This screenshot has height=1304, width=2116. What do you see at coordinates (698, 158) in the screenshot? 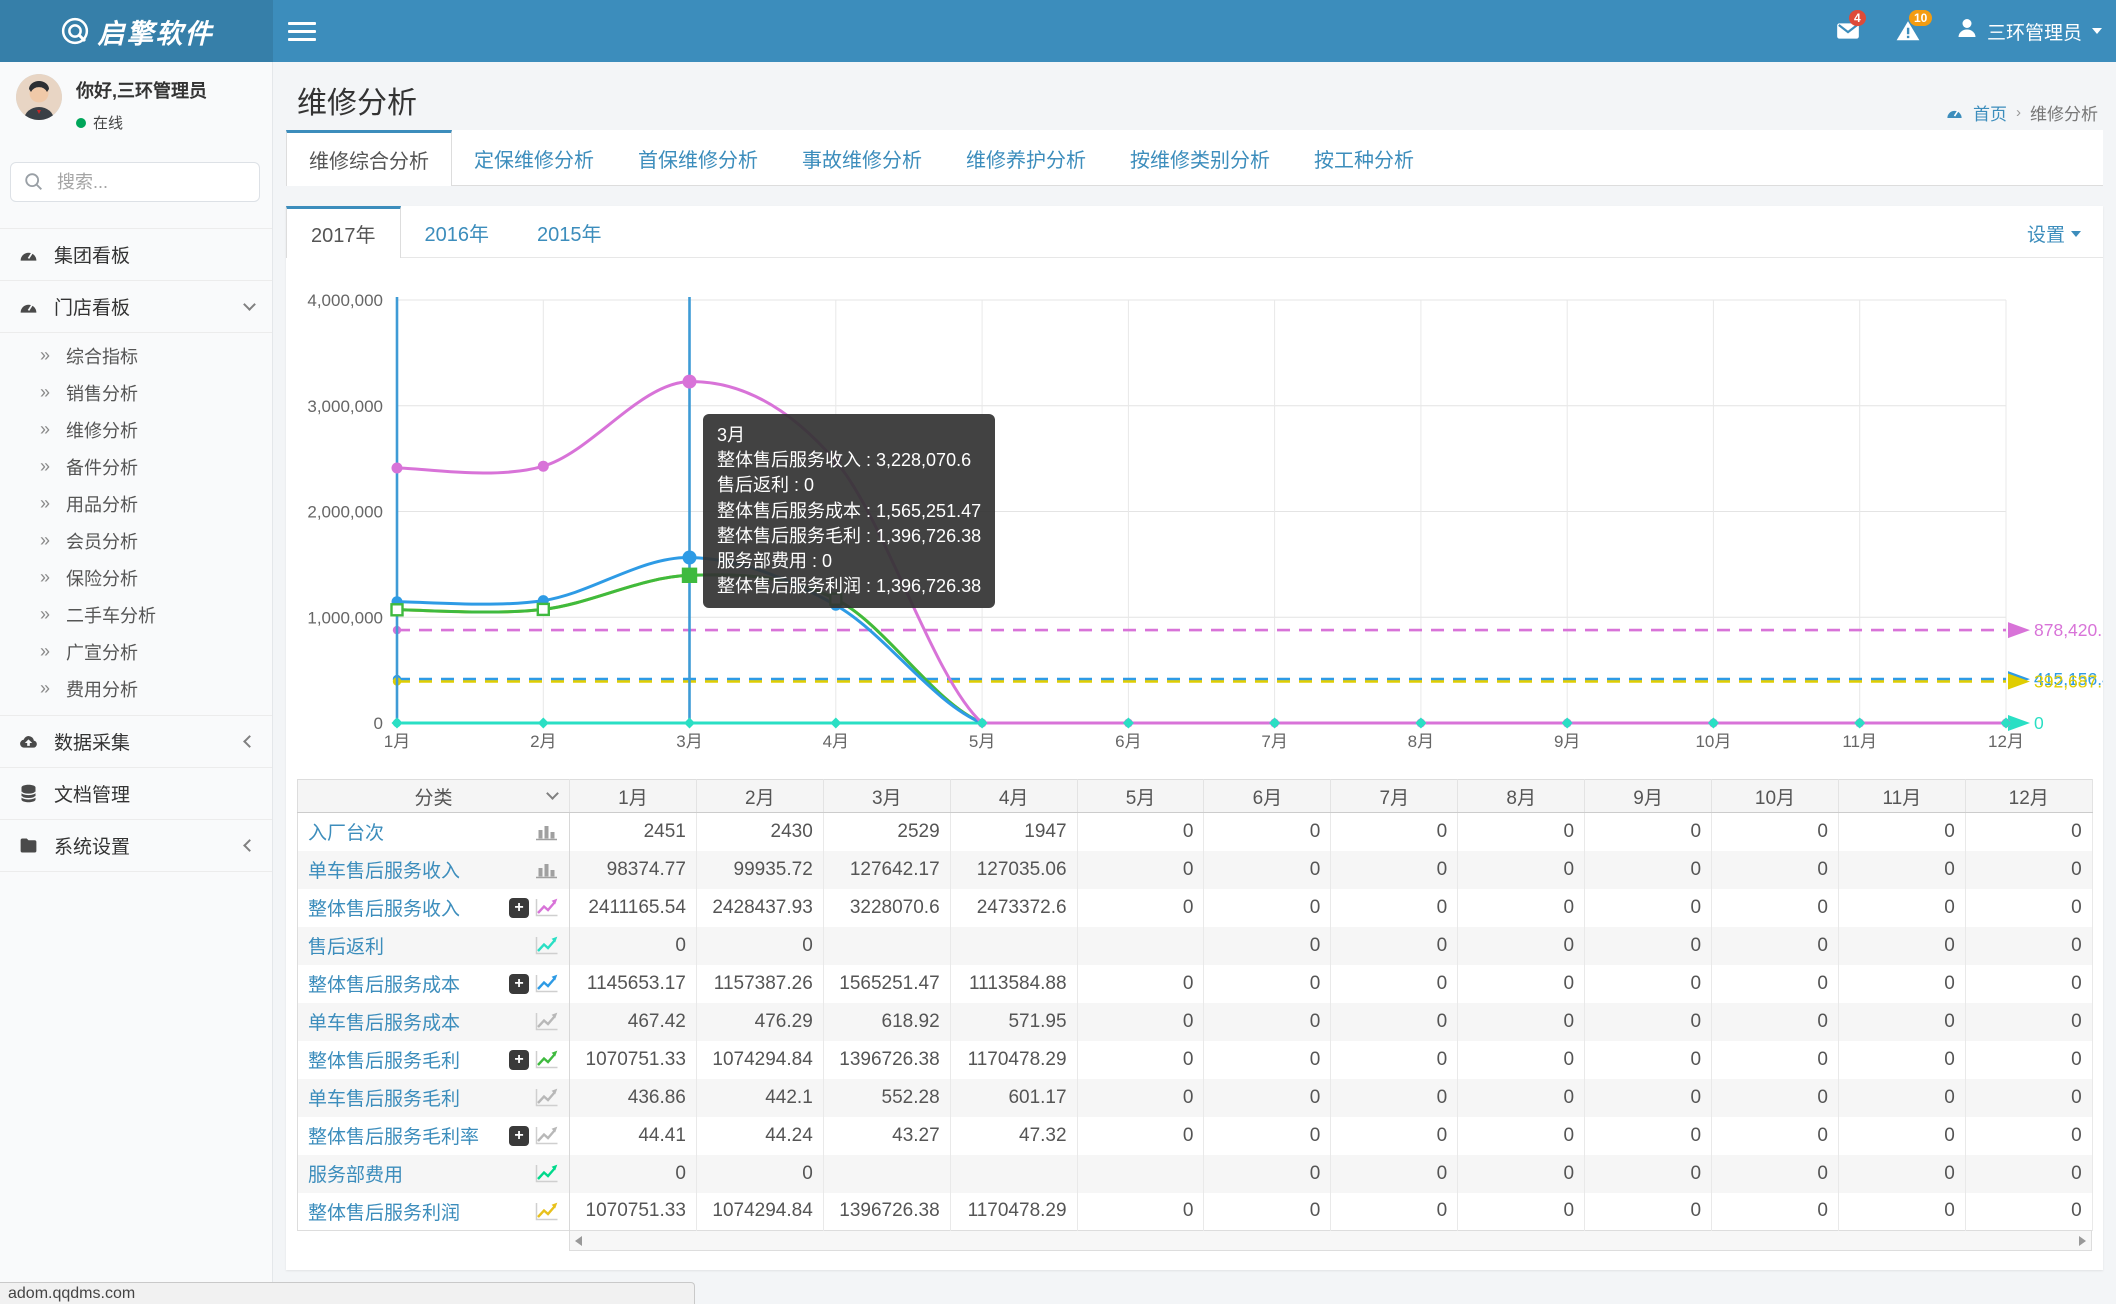
I see `tab-3: 首保维修分析` at bounding box center [698, 158].